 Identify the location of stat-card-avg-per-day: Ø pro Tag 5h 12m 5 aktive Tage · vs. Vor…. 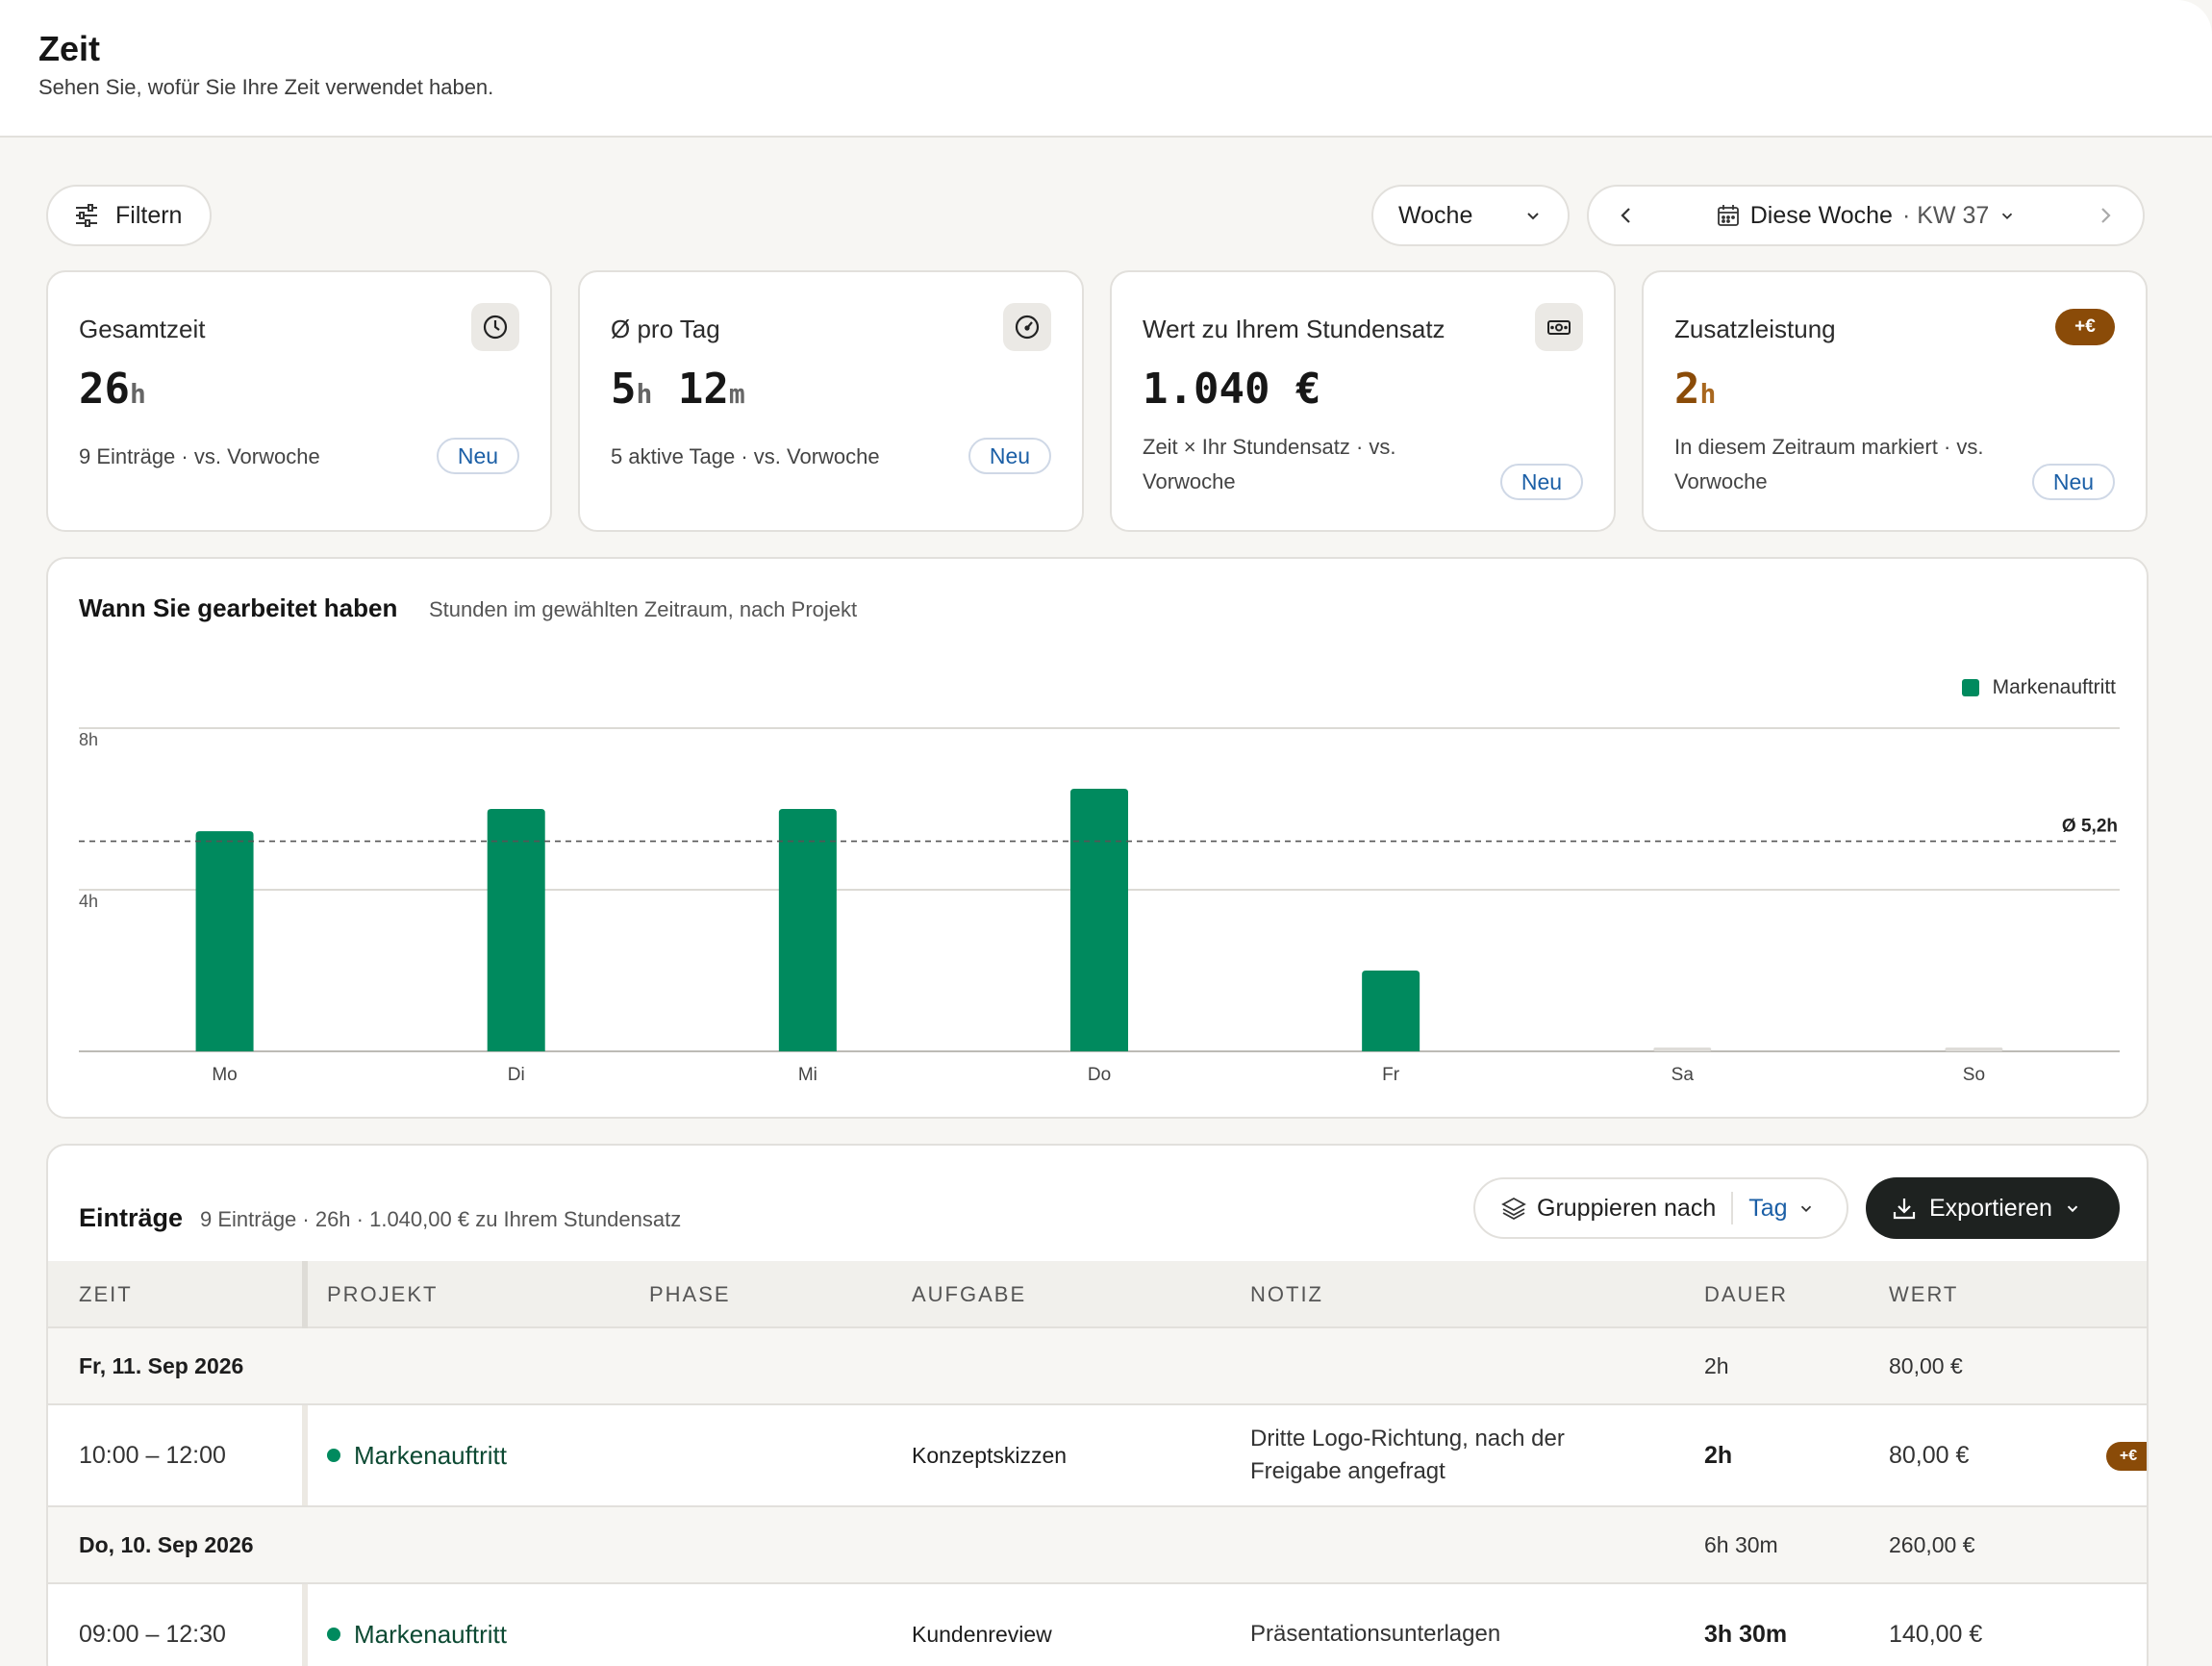
(831, 401).